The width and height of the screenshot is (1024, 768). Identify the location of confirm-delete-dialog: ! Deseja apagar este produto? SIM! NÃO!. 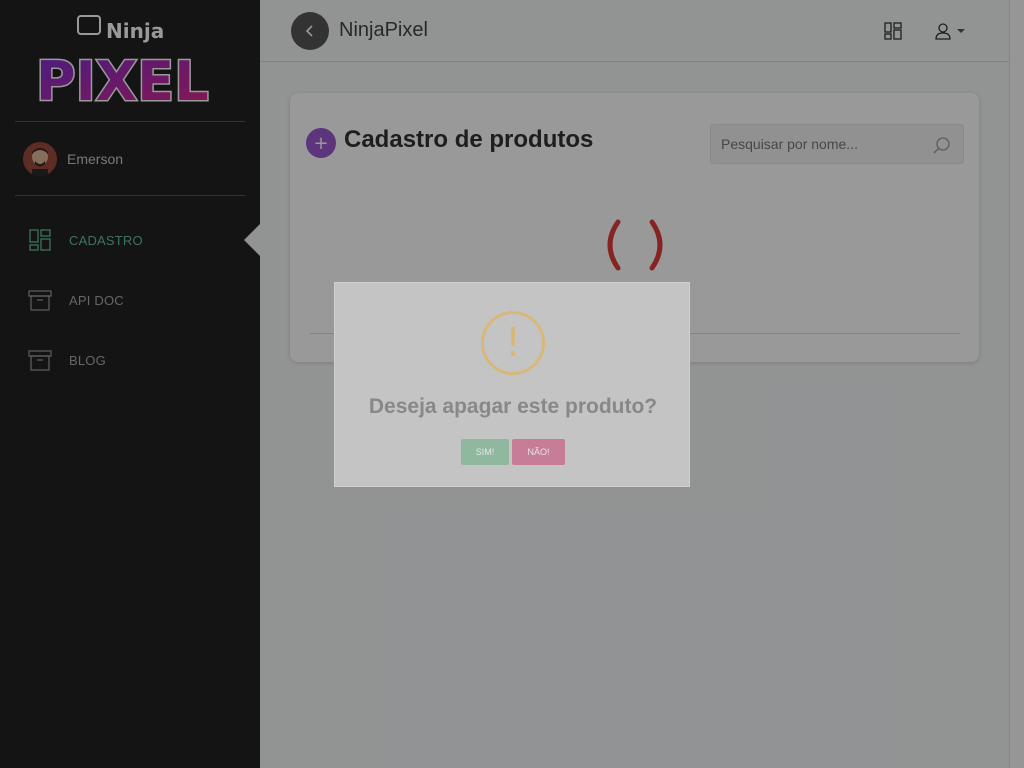
(512, 384).